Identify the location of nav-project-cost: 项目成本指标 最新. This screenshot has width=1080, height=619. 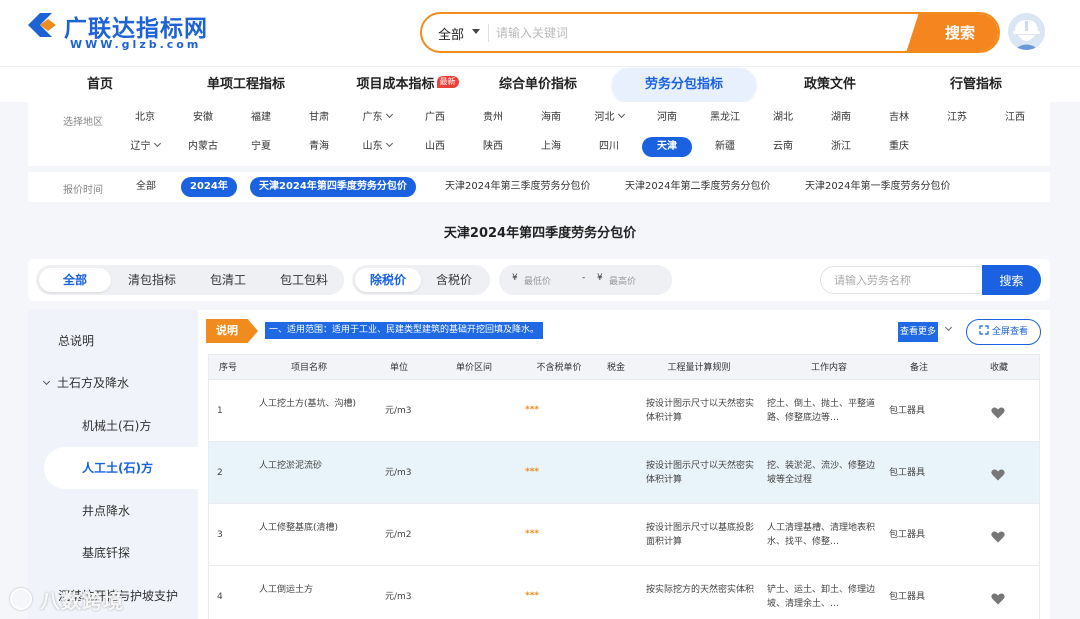
(407, 85).